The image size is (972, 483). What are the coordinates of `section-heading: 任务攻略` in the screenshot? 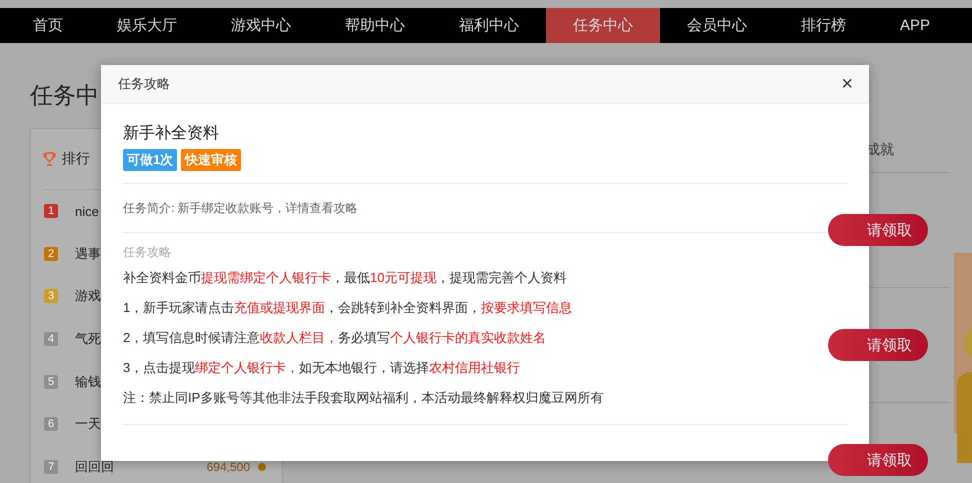 It's located at (147, 252).